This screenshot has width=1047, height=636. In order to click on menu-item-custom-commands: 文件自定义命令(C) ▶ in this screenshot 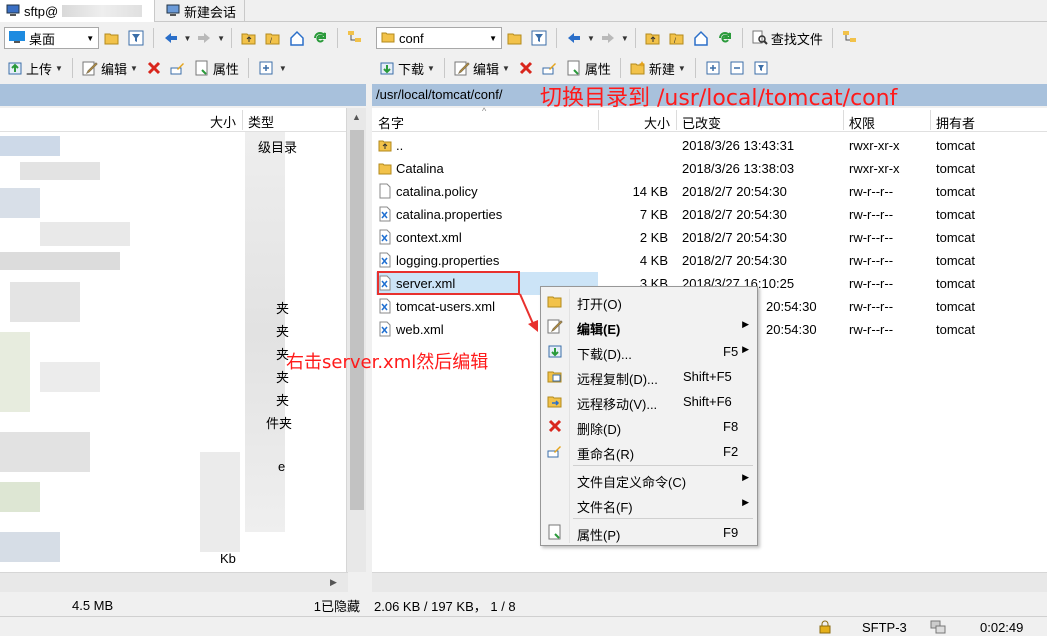, I will do `click(649, 479)`.